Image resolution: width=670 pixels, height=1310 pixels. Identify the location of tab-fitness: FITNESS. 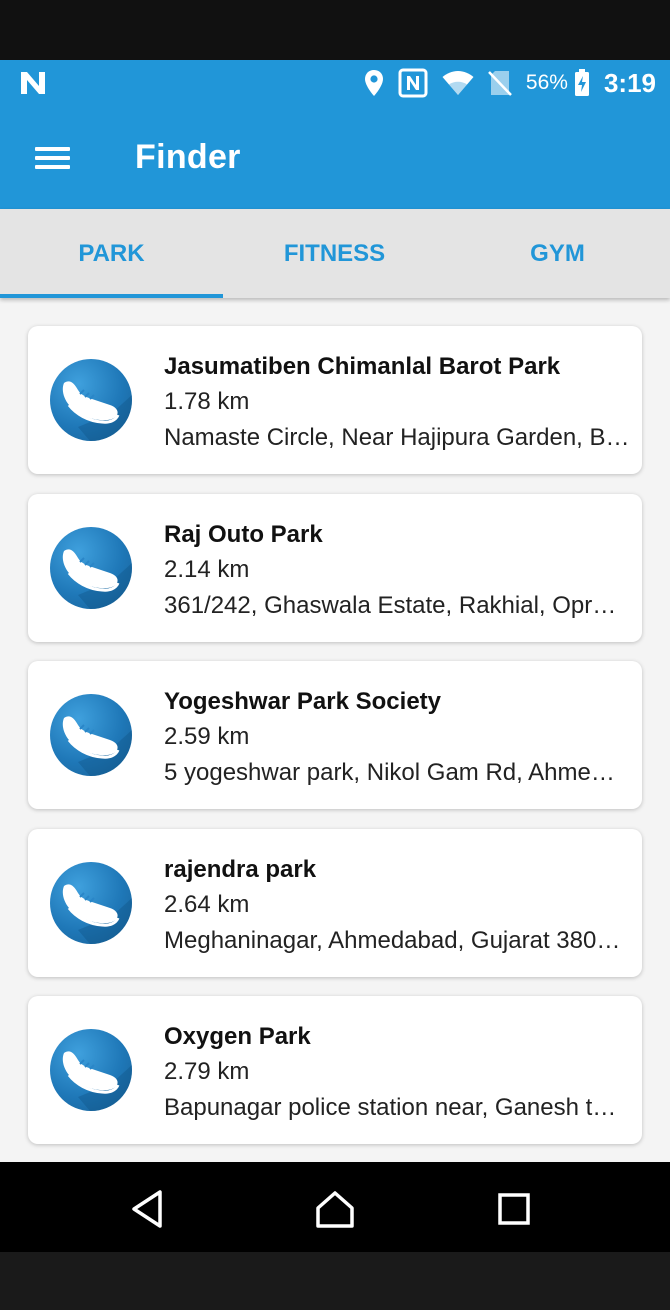
(334, 253).